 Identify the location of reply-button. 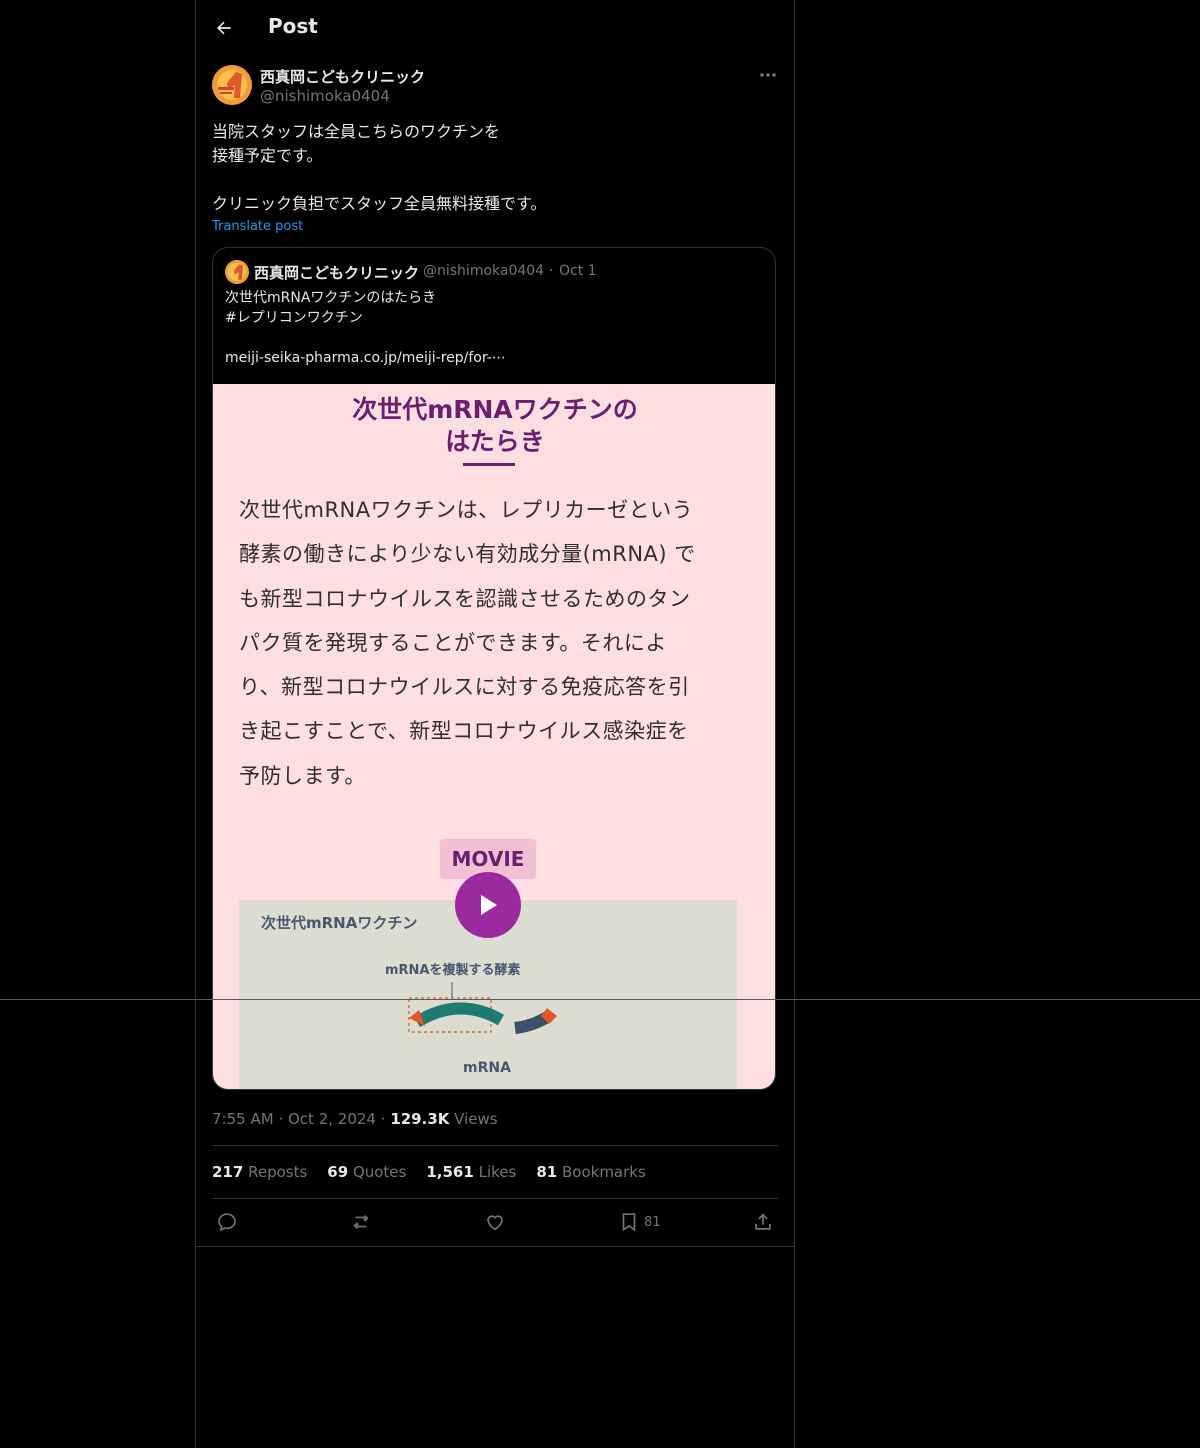
(227, 1222).